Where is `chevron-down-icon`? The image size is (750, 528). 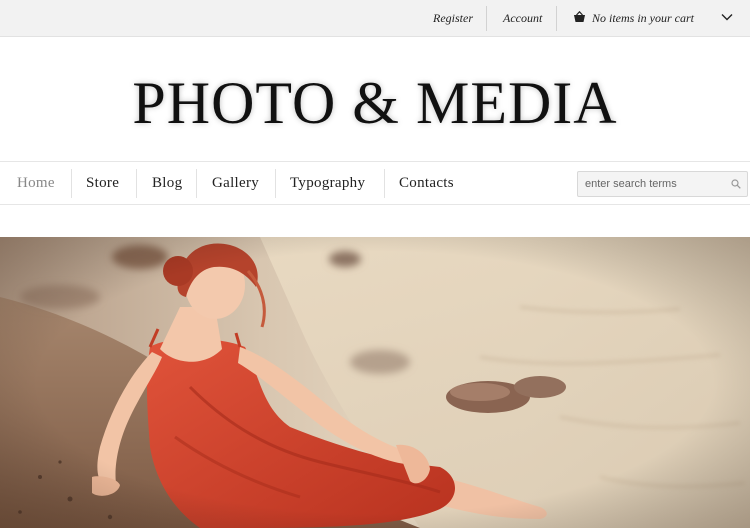
chevron-down-icon is located at coordinates (727, 17).